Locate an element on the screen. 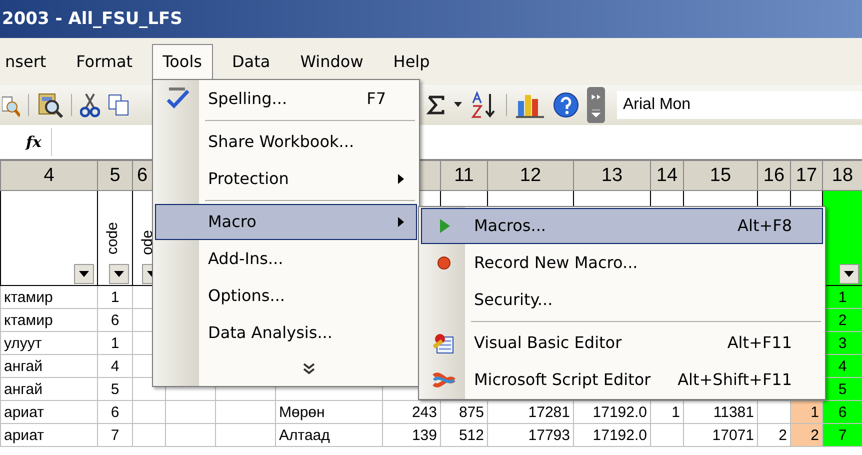 The height and width of the screenshot is (455, 862). table-cell: 512 is located at coordinates (464, 435).